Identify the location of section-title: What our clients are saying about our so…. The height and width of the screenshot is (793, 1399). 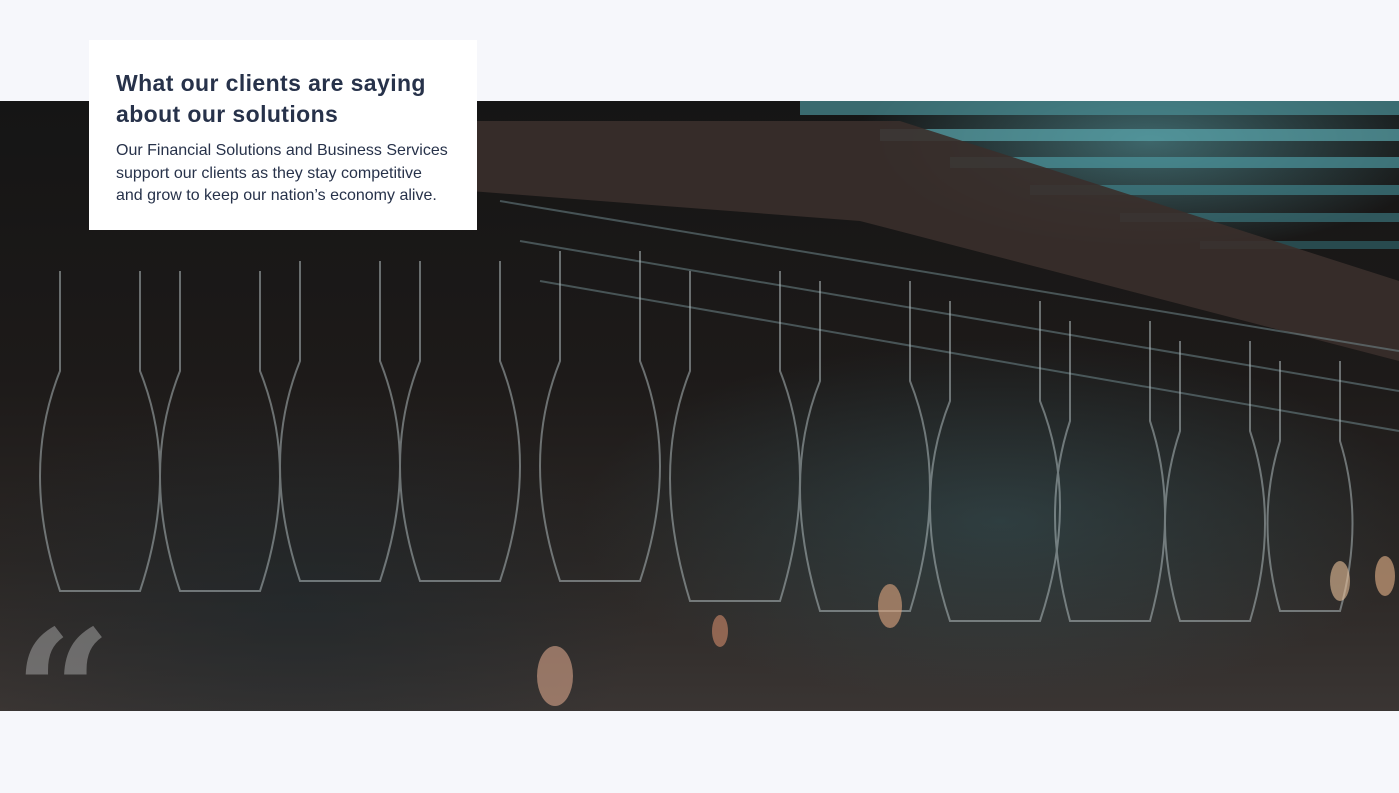
(271, 98).